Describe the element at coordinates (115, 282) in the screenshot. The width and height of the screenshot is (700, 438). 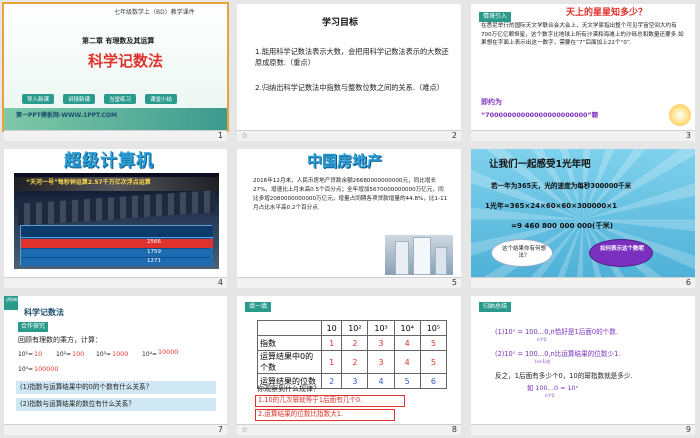
I see `slide-4-footer: 4` at that location.